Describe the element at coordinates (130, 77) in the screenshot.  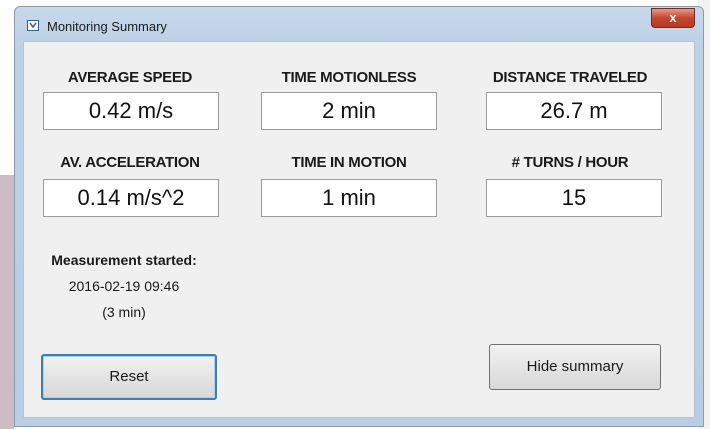
I see `average-speed-label: AVERAGE SPEED` at that location.